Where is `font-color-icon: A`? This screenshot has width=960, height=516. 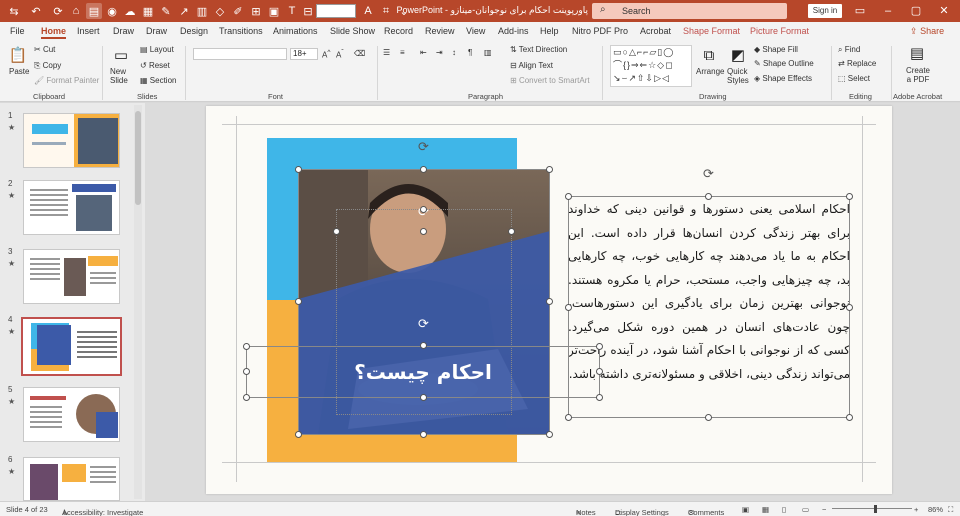 font-color-icon: A is located at coordinates (368, 11).